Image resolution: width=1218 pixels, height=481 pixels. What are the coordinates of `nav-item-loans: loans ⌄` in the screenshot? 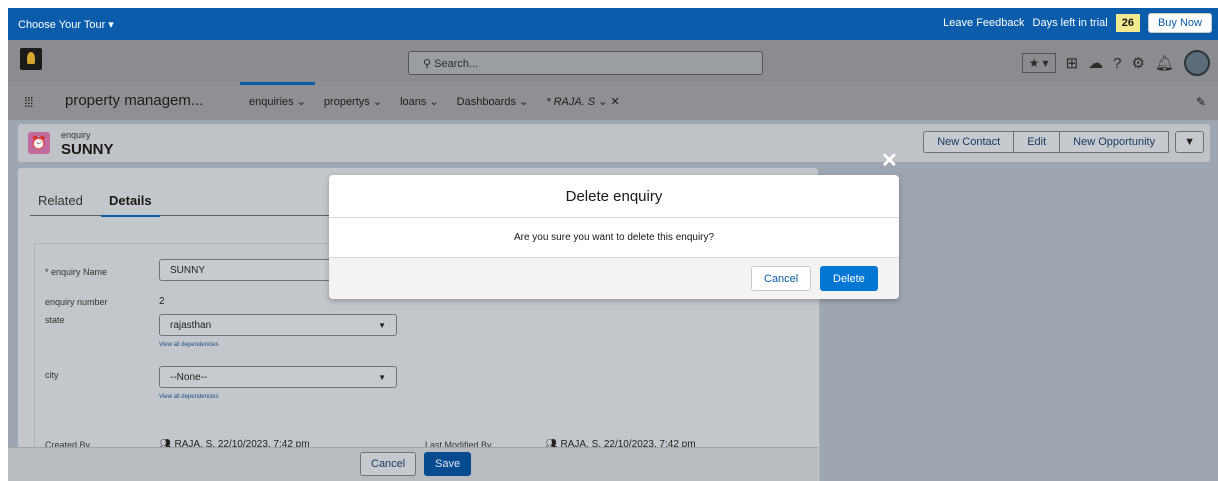 It's located at (419, 101).